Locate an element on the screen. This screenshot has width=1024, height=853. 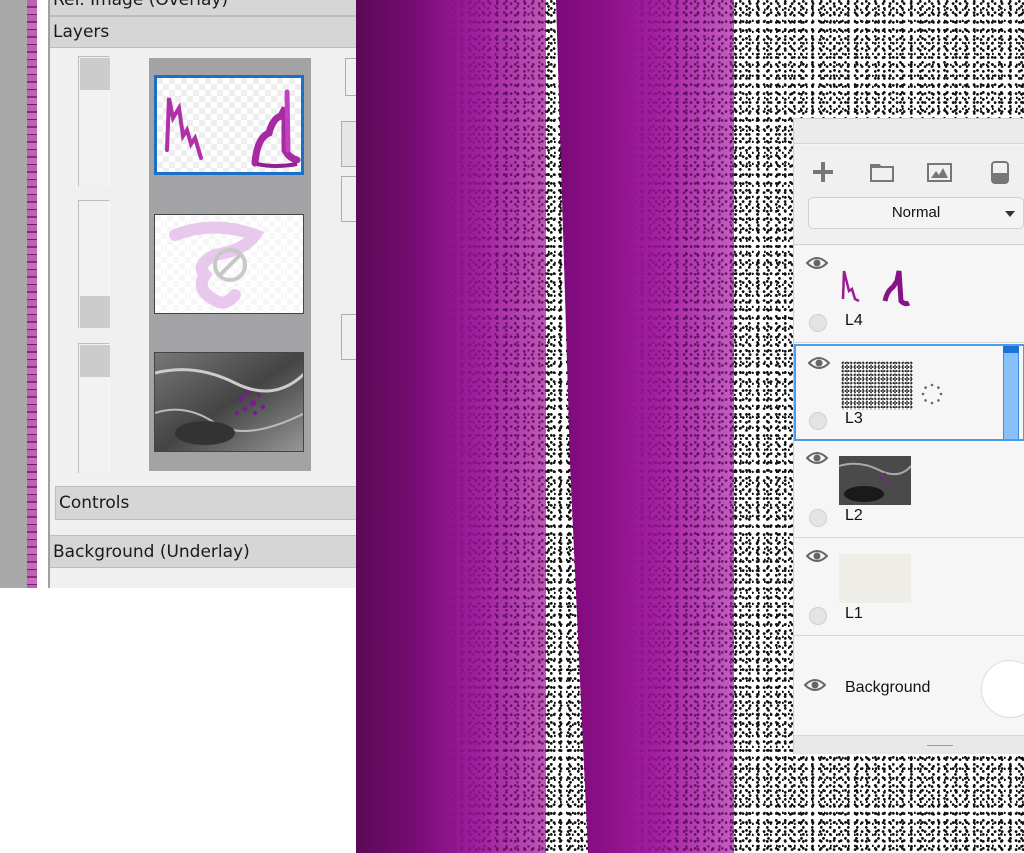
grayscale-texture-thumbnail is located at coordinates (229, 402).